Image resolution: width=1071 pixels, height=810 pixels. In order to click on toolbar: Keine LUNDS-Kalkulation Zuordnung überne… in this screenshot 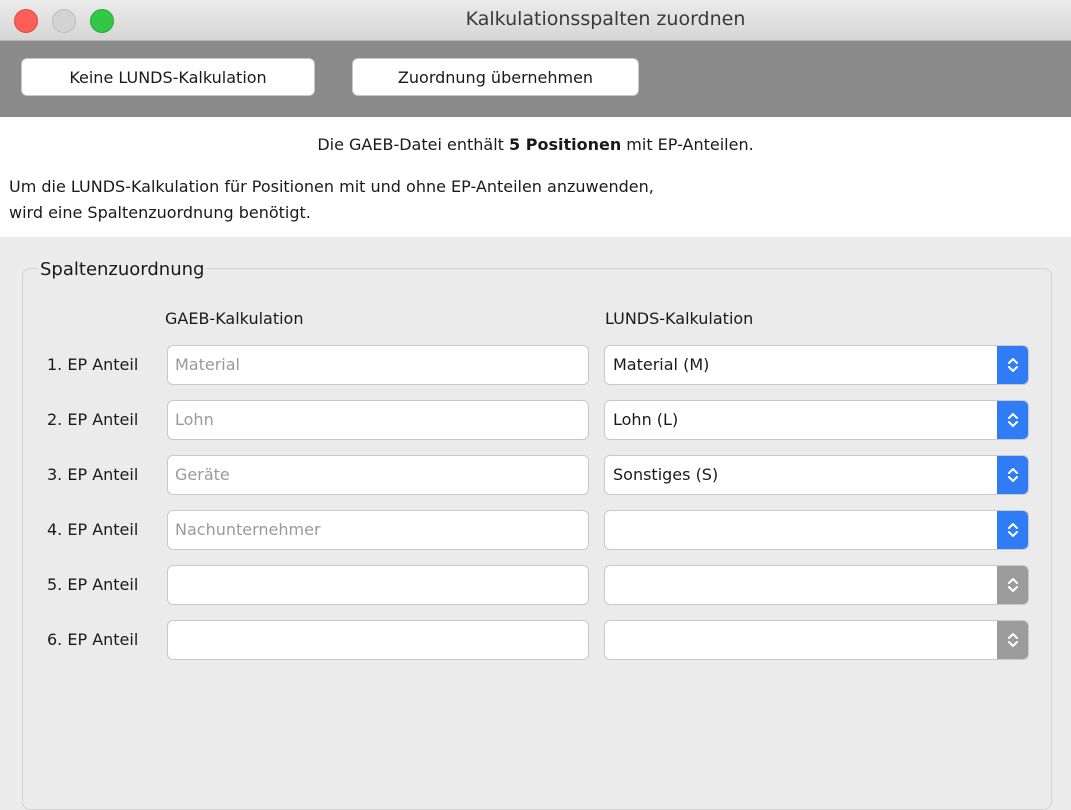, I will do `click(535, 79)`.